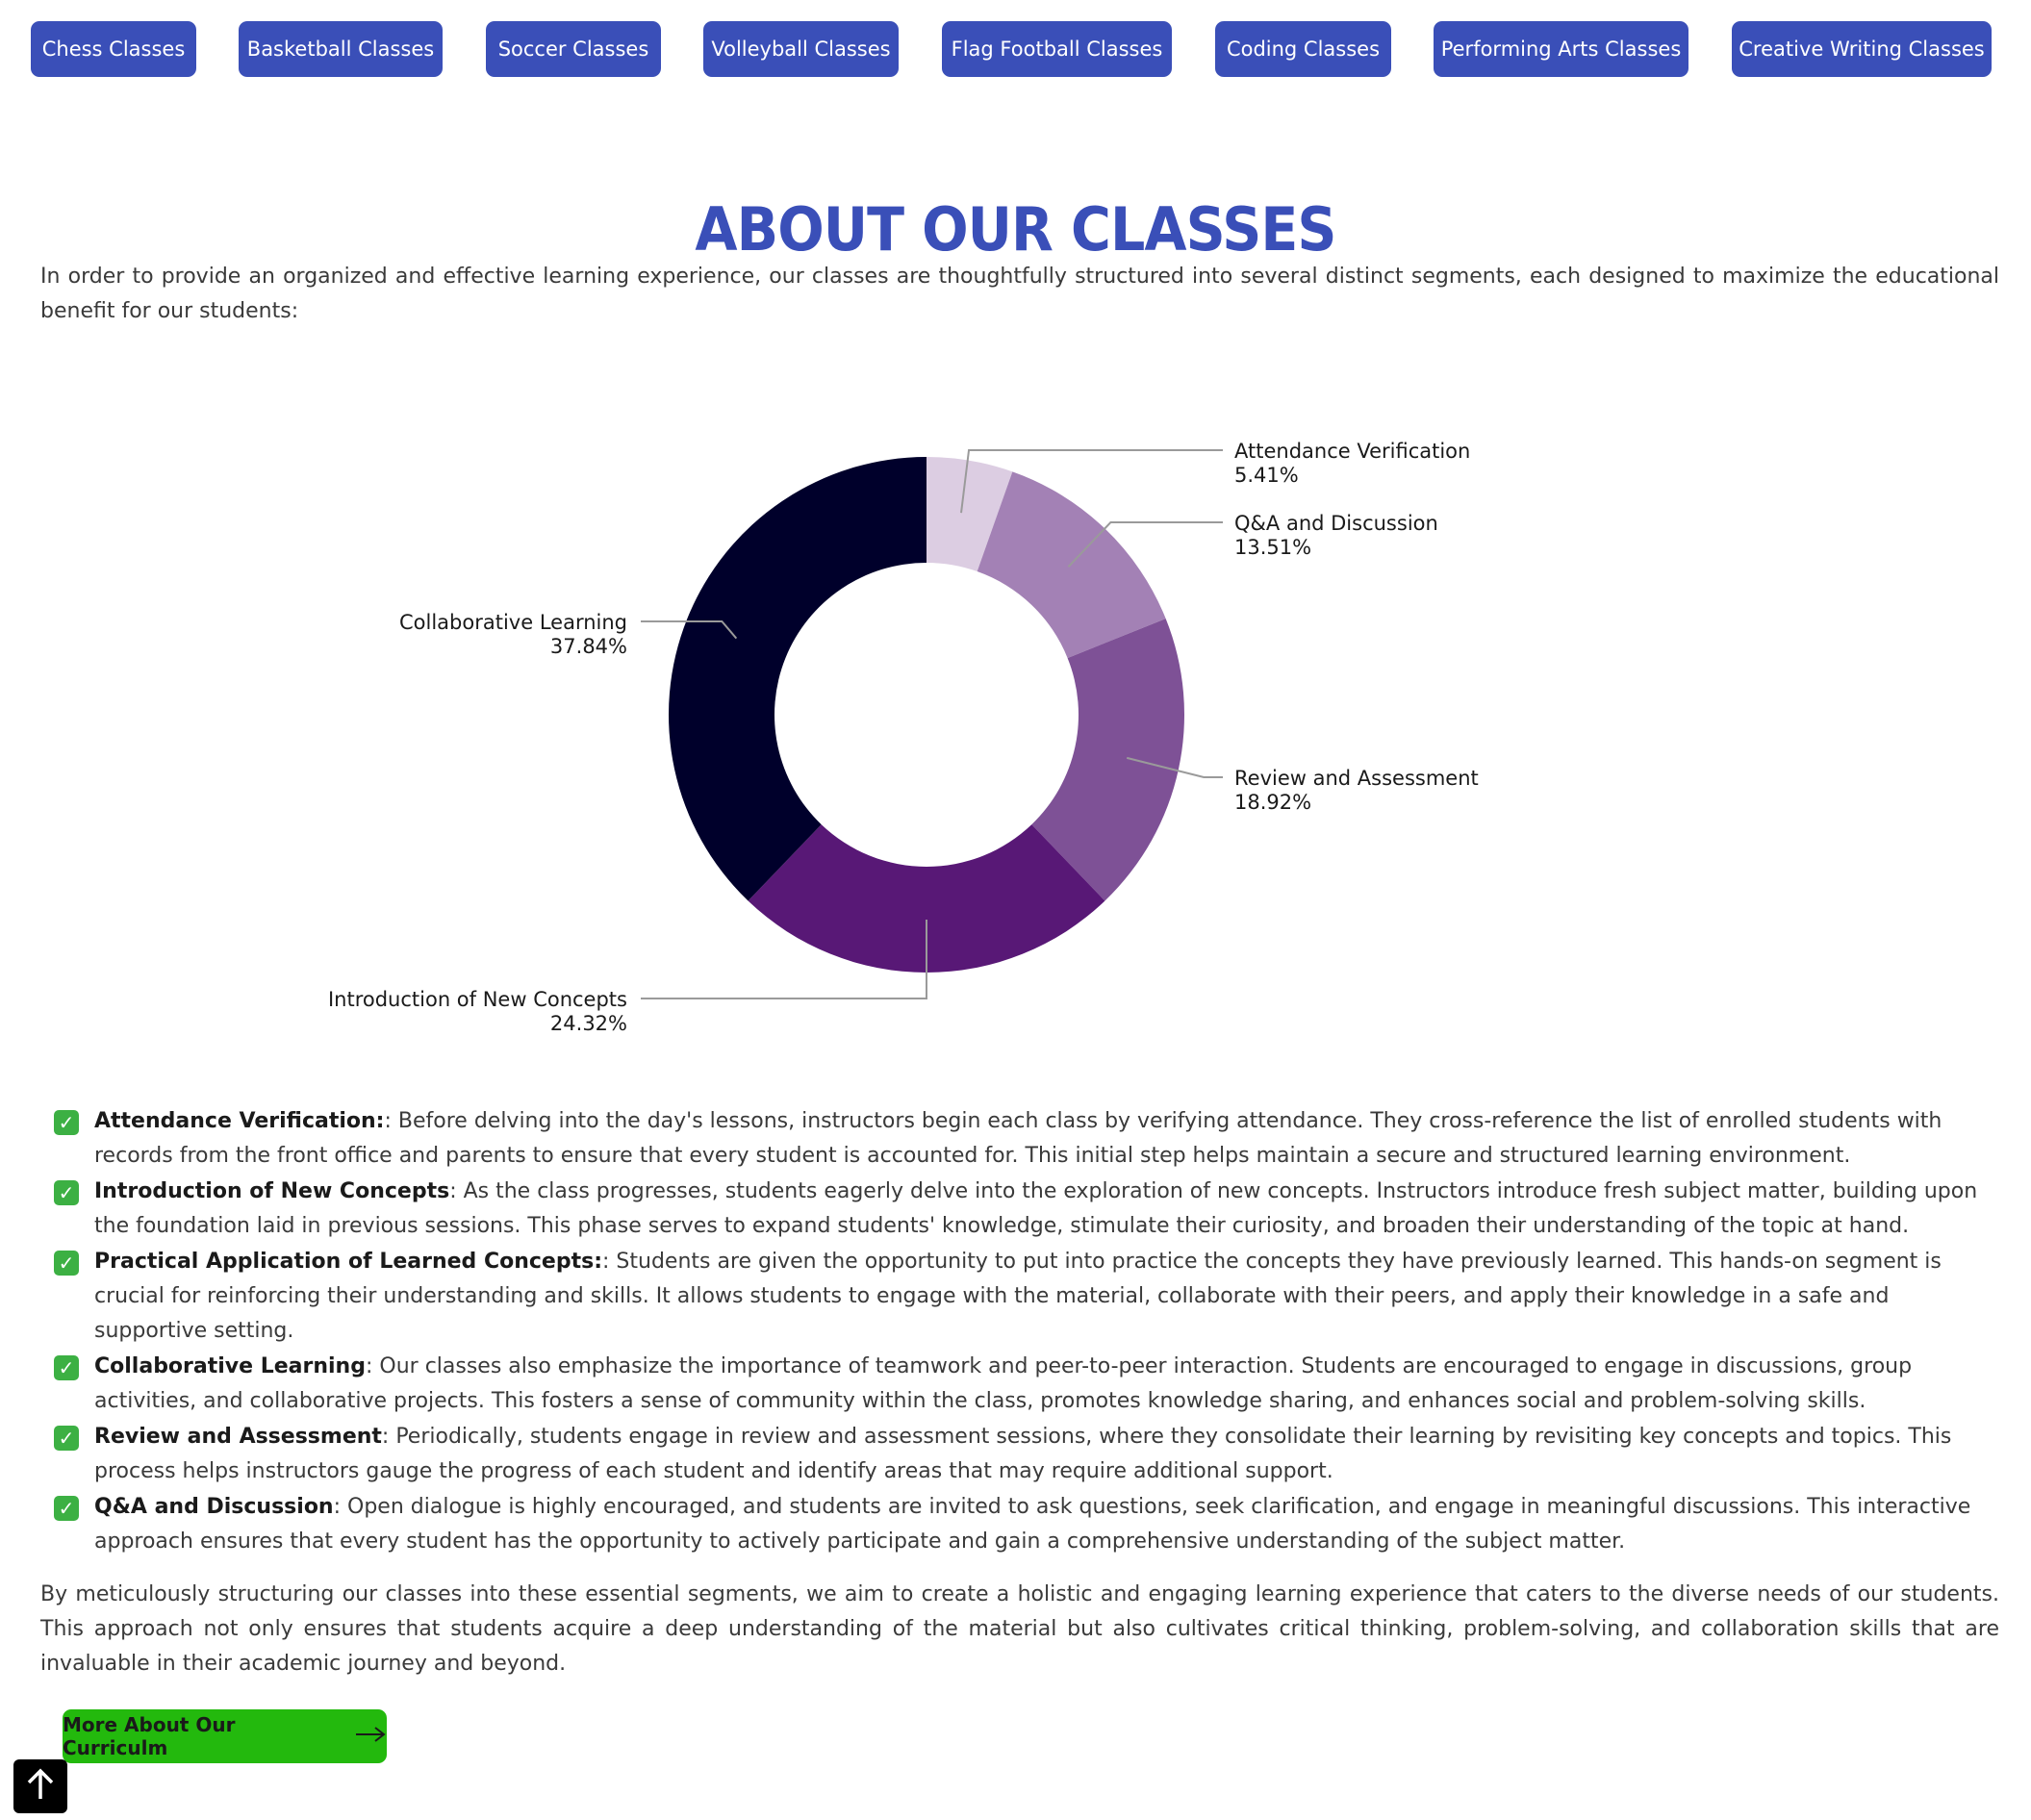 Image resolution: width=2031 pixels, height=1820 pixels. Describe the element at coordinates (1862, 49) in the screenshot. I see `nav-creative-writing-classes: Creative Writing Classes` at that location.